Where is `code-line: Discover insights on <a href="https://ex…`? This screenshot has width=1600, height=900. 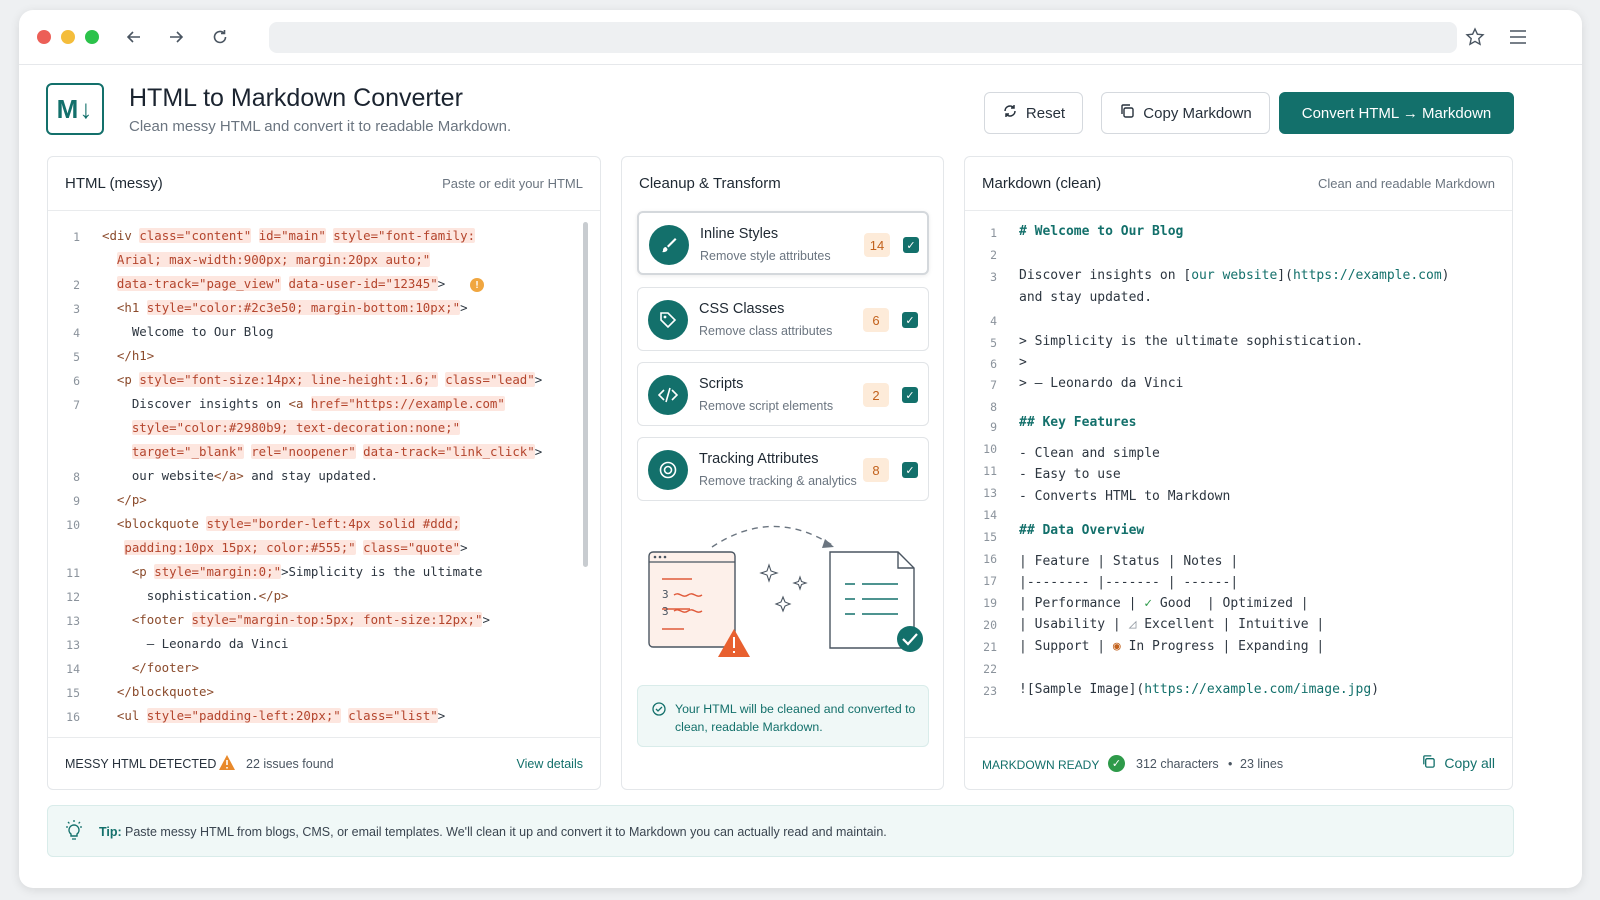 code-line: Discover insights on <a href="https://ex… is located at coordinates (303, 403).